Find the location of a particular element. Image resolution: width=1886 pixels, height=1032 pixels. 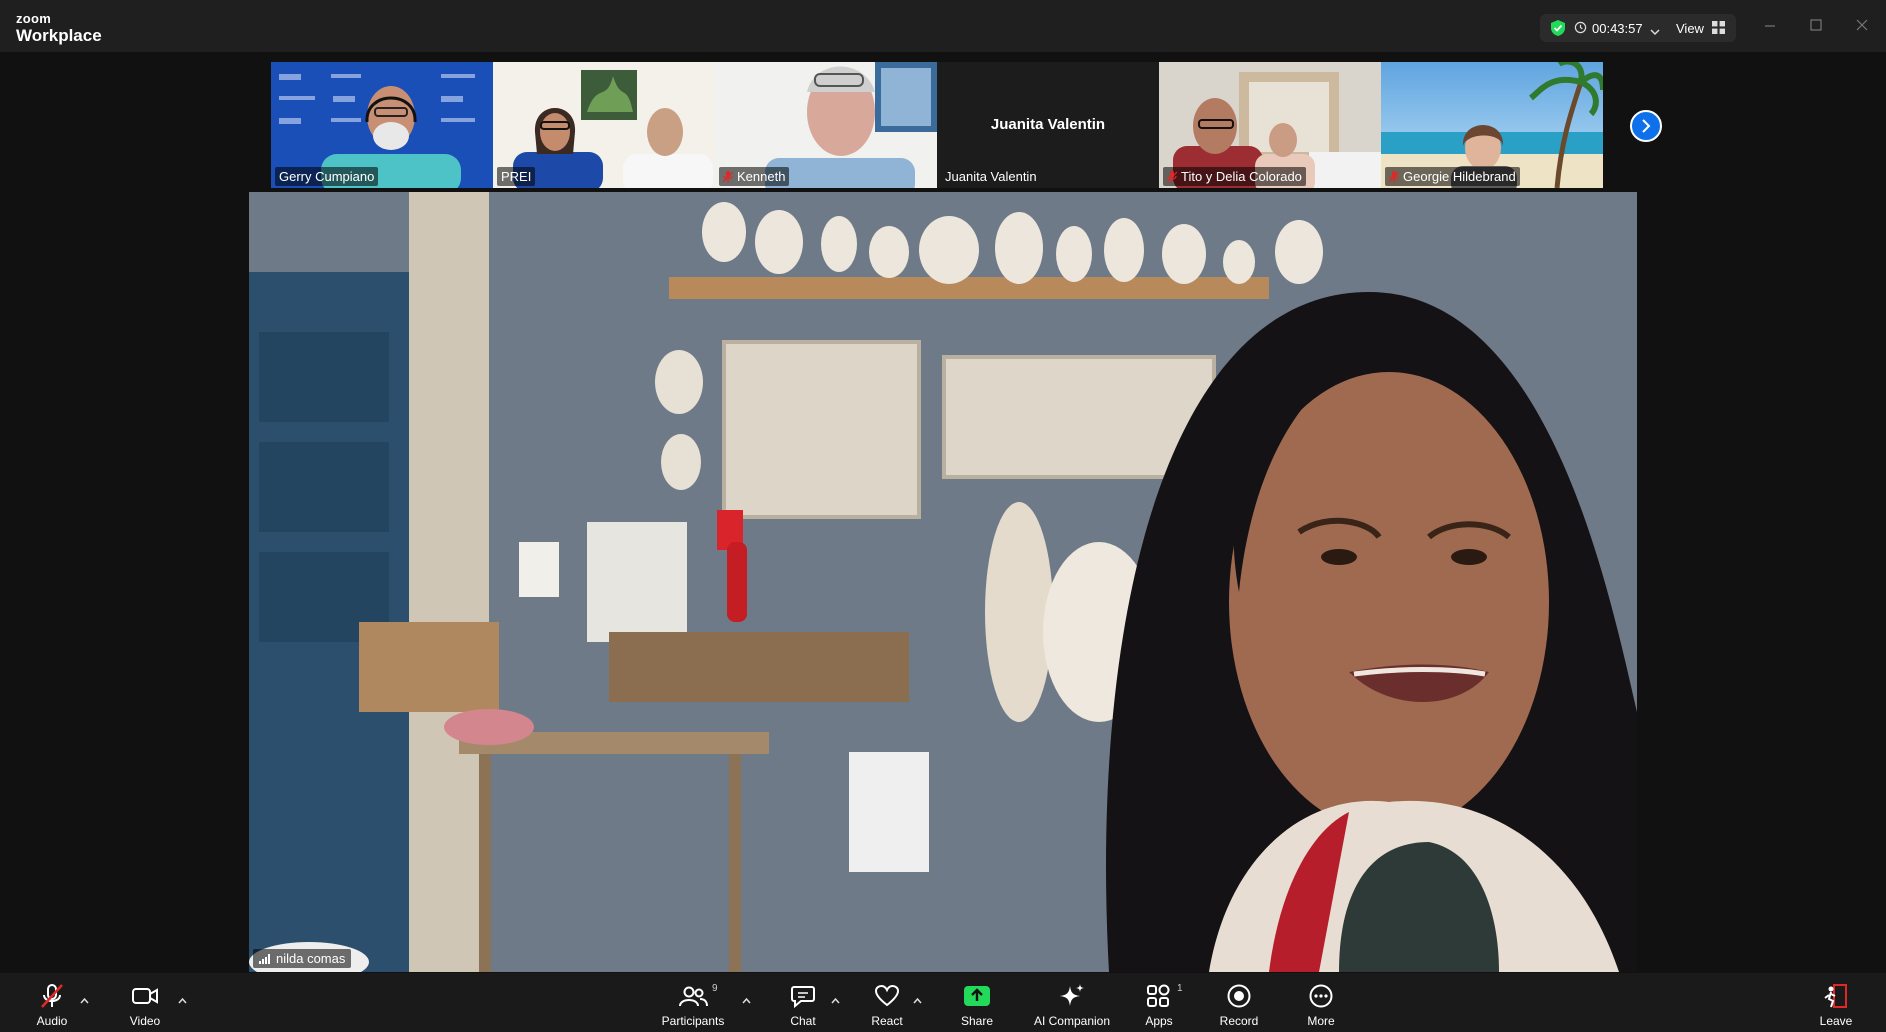

meeting-status-pill: 00:43:57 View is located at coordinates (1638, 28).